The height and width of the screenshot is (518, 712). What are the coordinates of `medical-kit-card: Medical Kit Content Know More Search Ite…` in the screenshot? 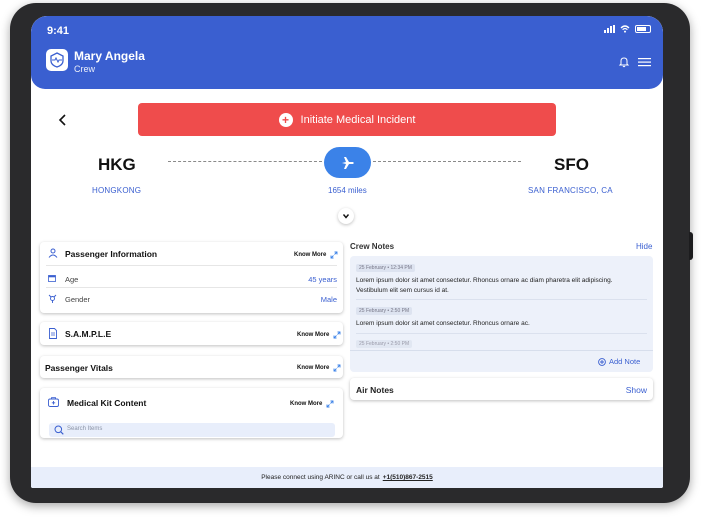 It's located at (191, 413).